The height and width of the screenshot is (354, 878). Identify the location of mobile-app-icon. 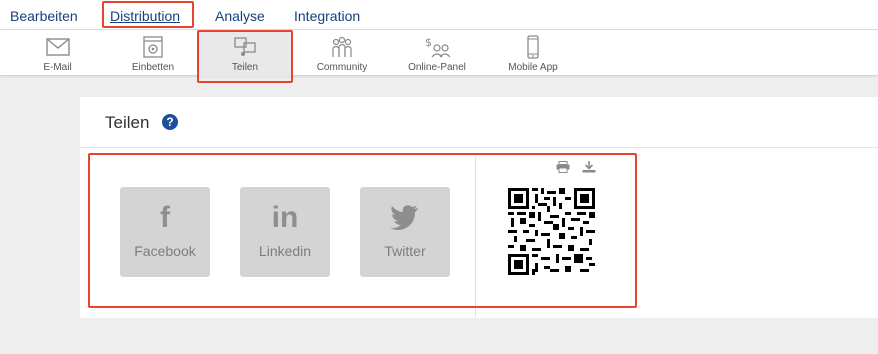
(533, 47).